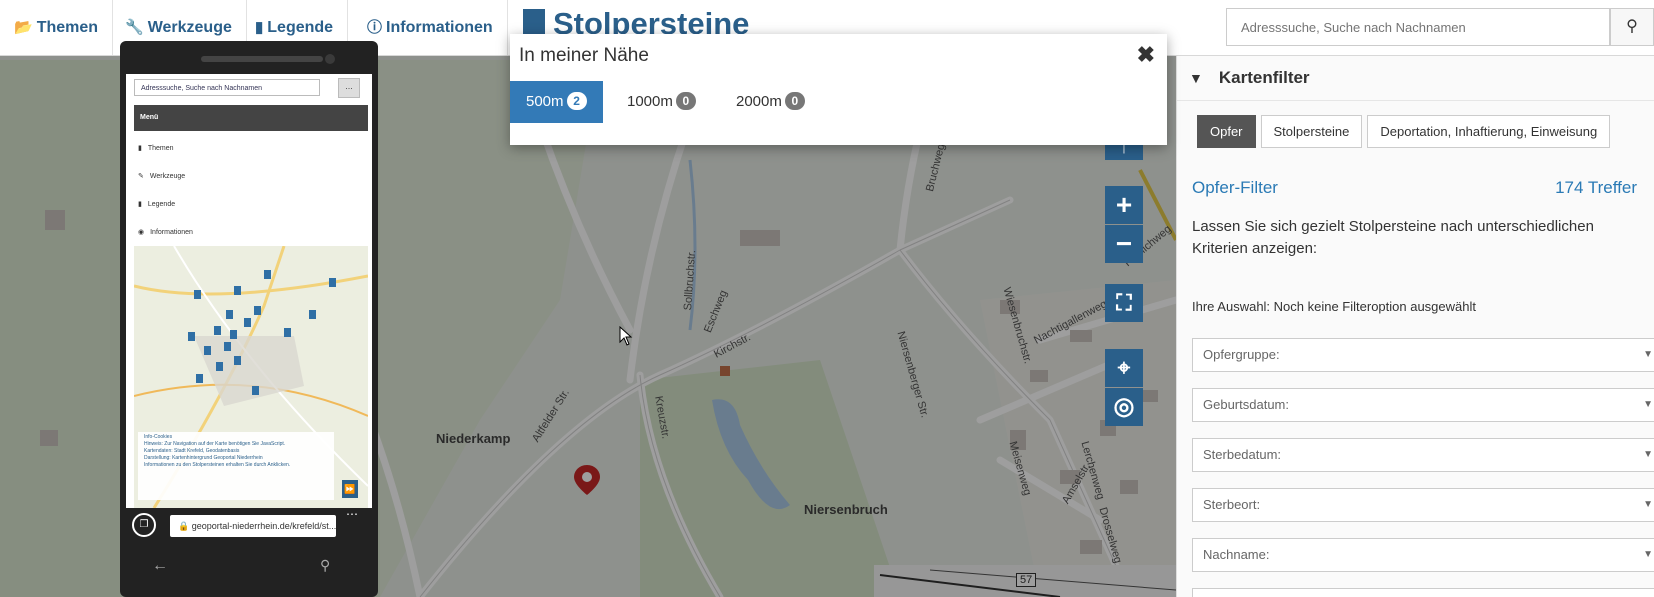 This screenshot has width=1654, height=597. I want to click on phone-menu-item: ◉ Informationen, so click(168, 232).